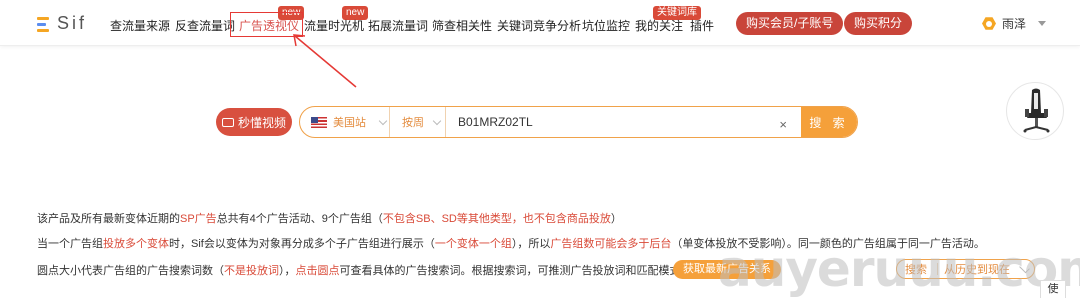 The image size is (1080, 298). Describe the element at coordinates (616, 219) in the screenshot. I see `info-text: ）` at that location.